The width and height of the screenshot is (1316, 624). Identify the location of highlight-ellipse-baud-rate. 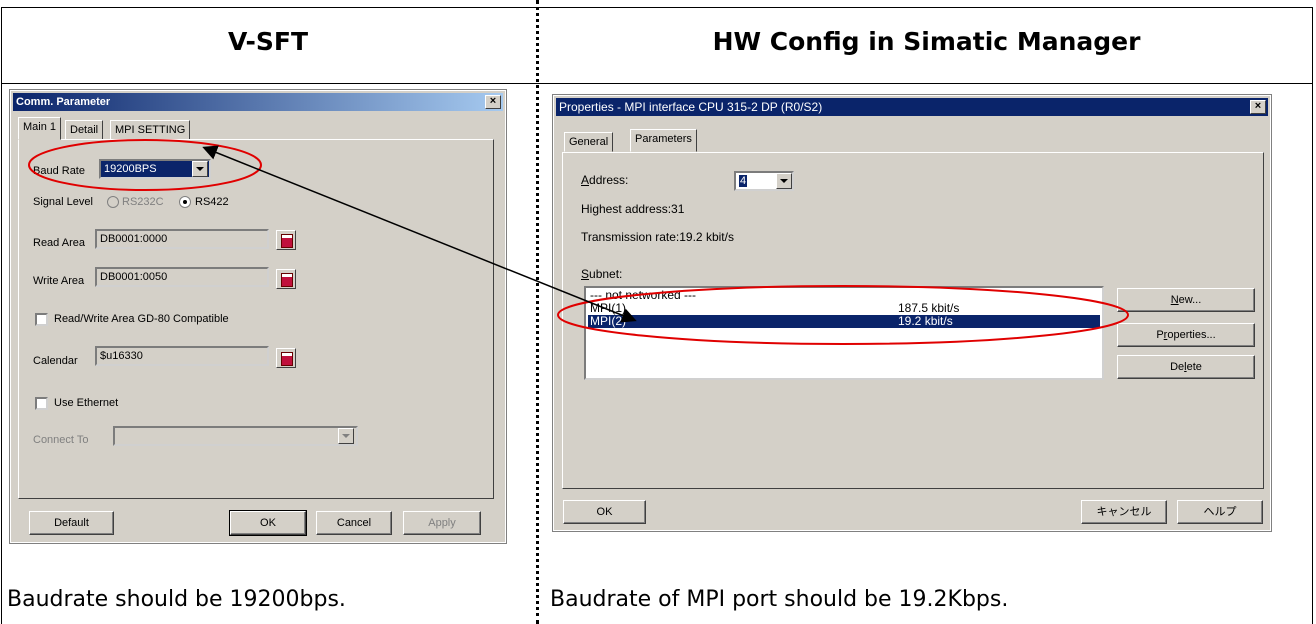
(145, 165).